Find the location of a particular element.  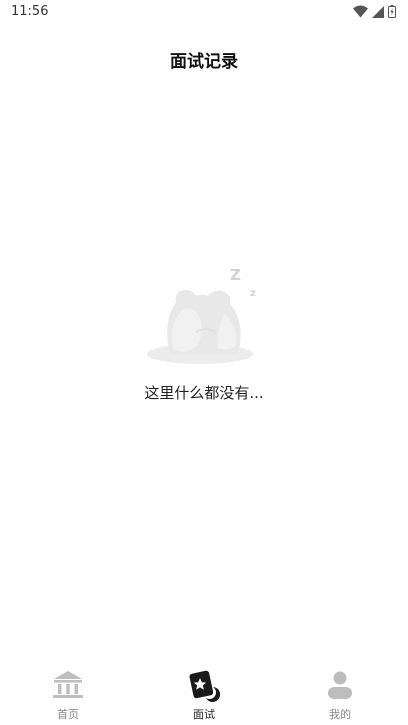

sleep-mark-small: z is located at coordinates (253, 293).